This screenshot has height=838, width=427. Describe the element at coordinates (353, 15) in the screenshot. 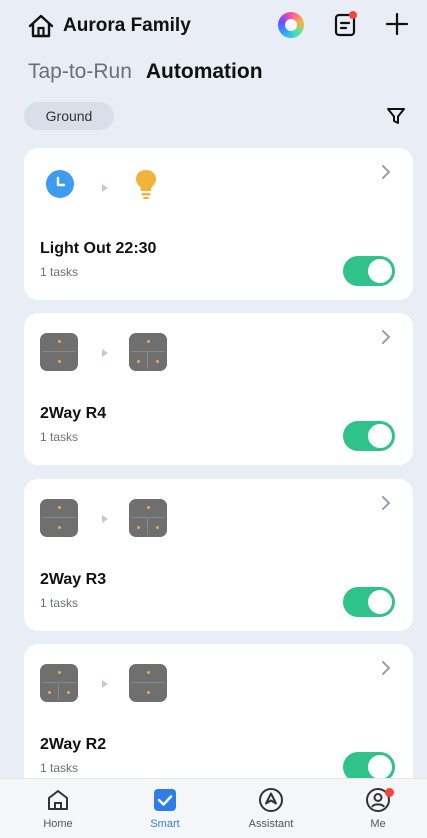

I see `notes-badge` at that location.